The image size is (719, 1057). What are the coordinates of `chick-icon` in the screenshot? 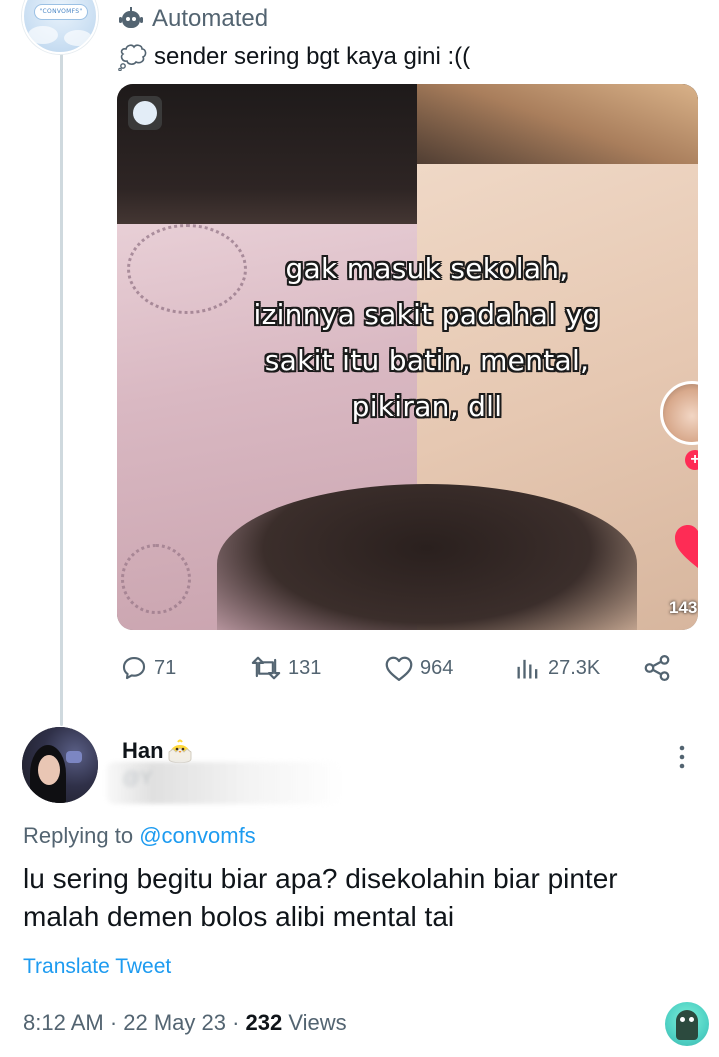 It's located at (179, 751).